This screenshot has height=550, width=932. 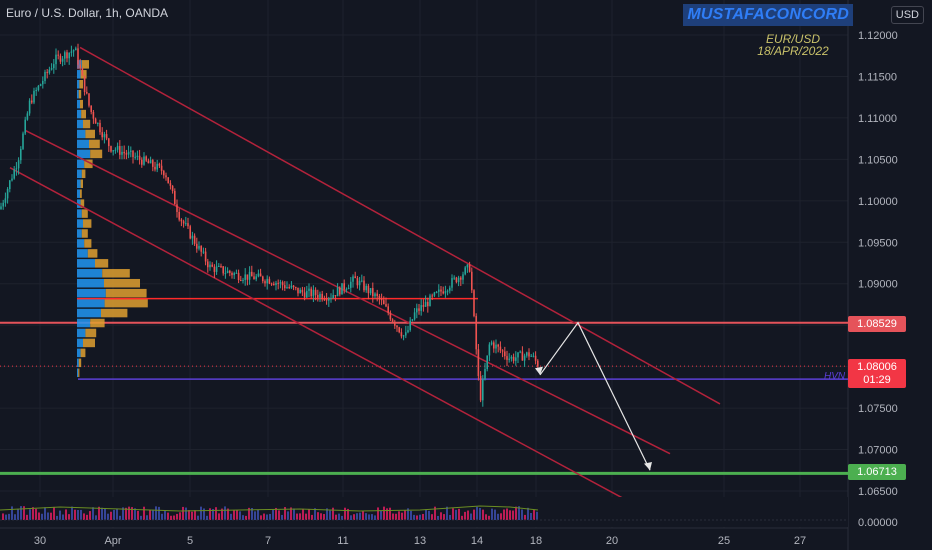 What do you see at coordinates (878, 160) in the screenshot?
I see `y-tick-label: 1.10500` at bounding box center [878, 160].